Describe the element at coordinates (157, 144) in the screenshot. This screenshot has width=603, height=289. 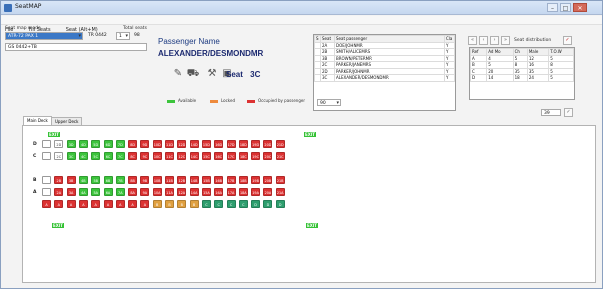
I see `seat-10d: 10D` at that location.